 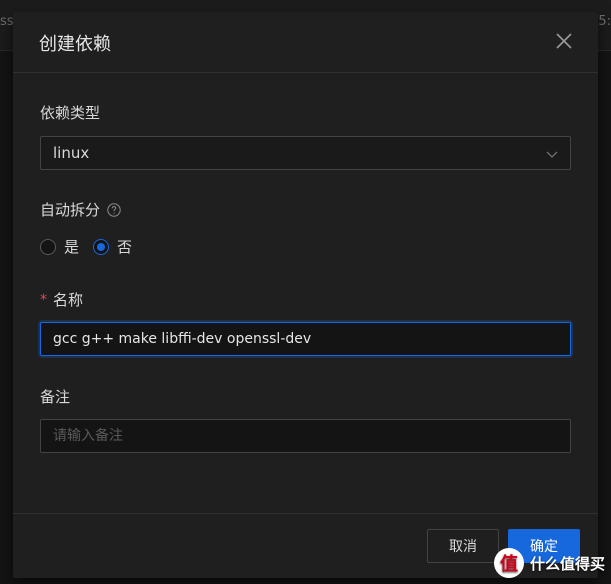 What do you see at coordinates (305, 436) in the screenshot?
I see `remark-input` at bounding box center [305, 436].